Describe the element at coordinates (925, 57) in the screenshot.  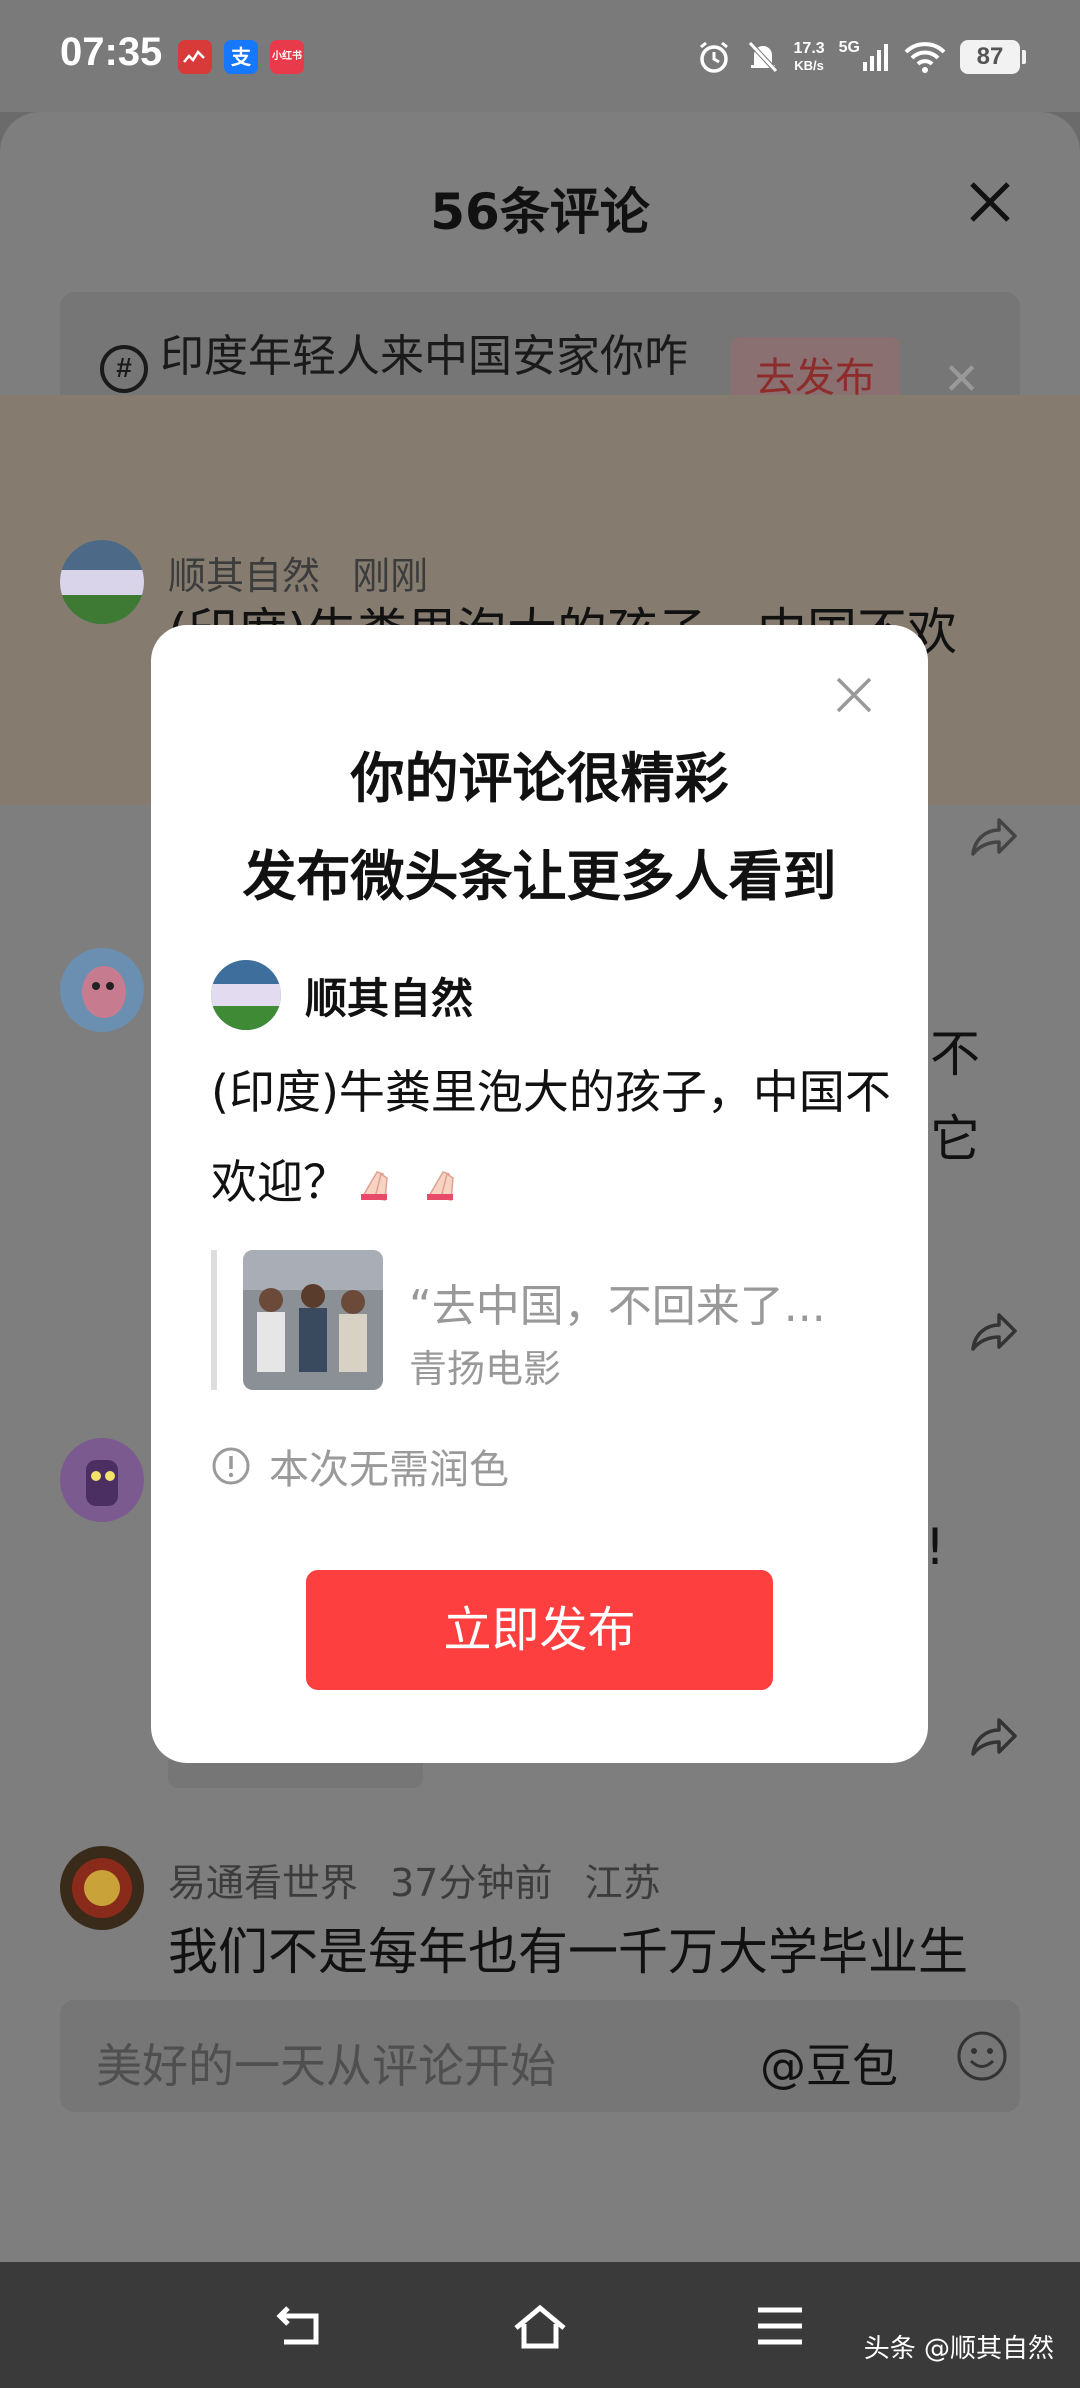
I see `wifi-icon` at that location.